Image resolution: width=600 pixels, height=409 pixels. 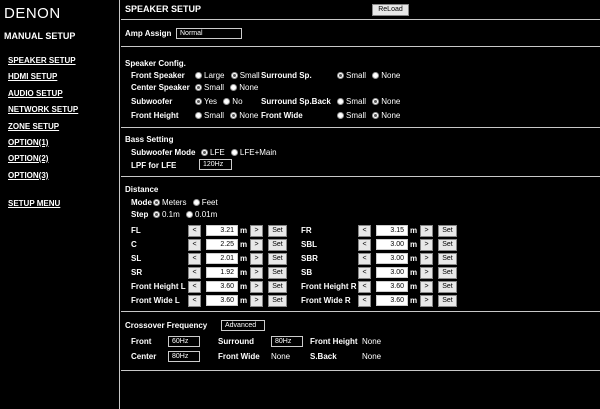 What do you see at coordinates (35, 93) in the screenshot?
I see `nav-audio-setup: AUDIO SETUP` at bounding box center [35, 93].